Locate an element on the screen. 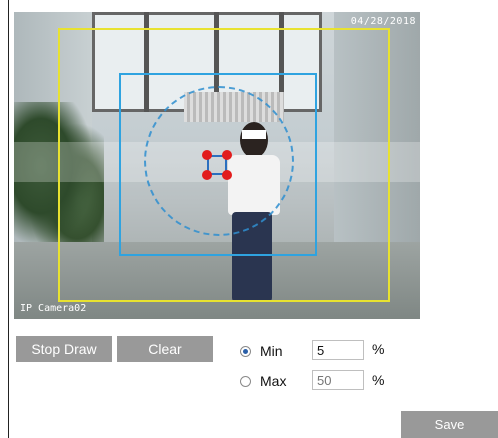  max-percent-input is located at coordinates (338, 380).